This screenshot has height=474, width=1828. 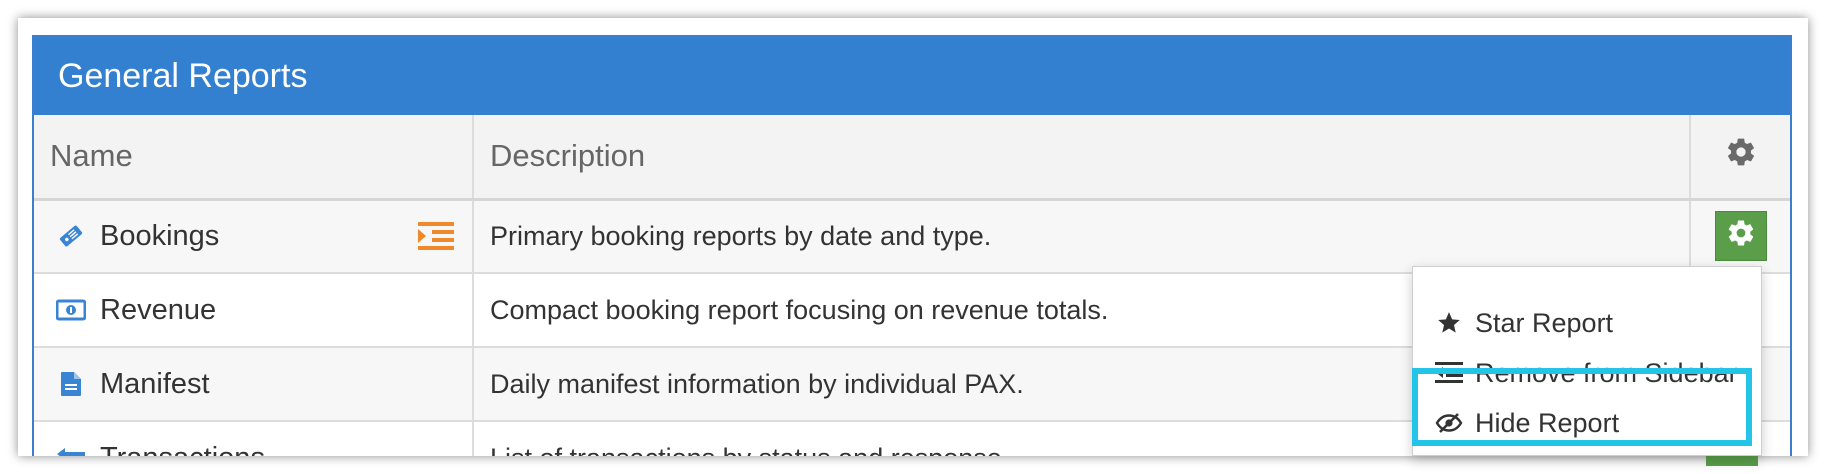 I want to click on menu-item-label: Remove from Sidebar, so click(x=1606, y=372).